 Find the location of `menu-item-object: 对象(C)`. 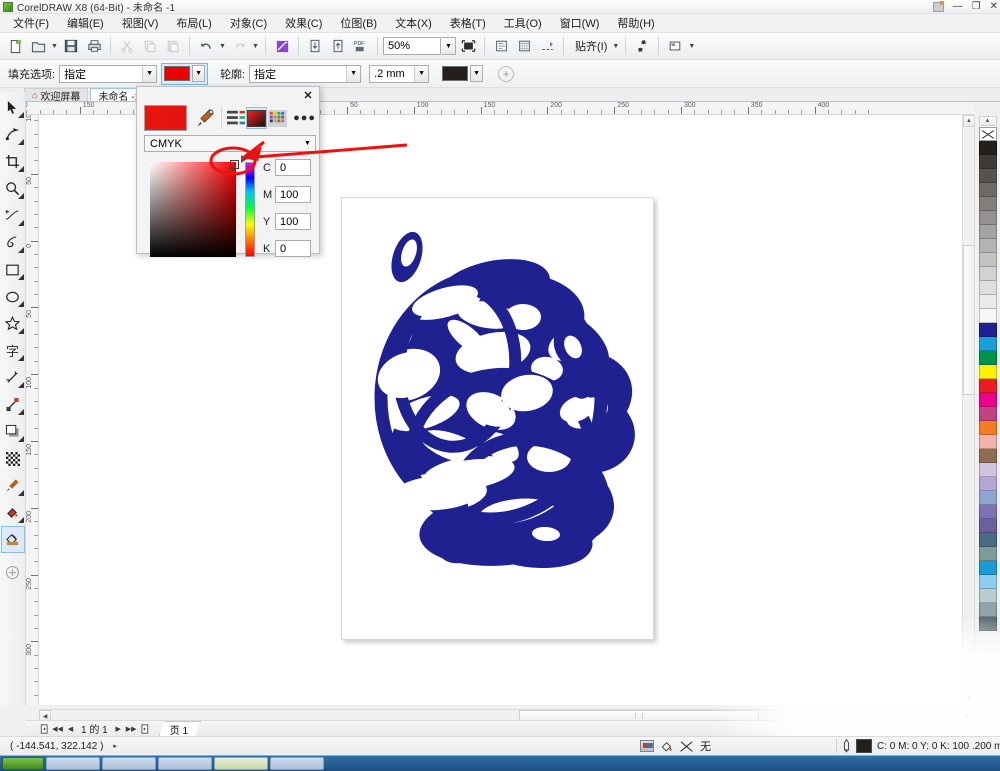

menu-item-object: 对象(C) is located at coordinates (248, 23).